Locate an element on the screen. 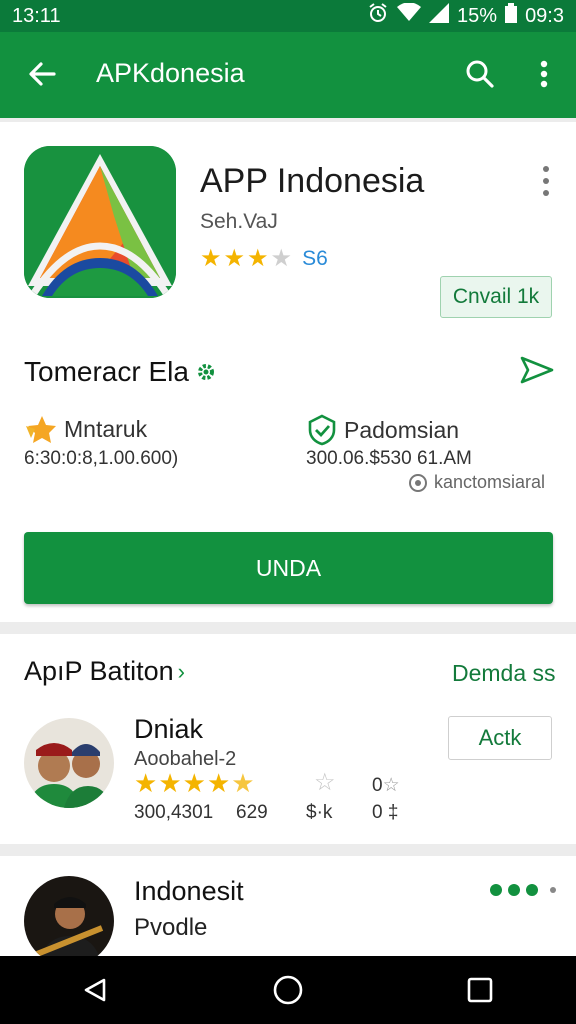 The width and height of the screenshot is (576, 1024). info-right-label-text: Padomsian is located at coordinates (402, 429).